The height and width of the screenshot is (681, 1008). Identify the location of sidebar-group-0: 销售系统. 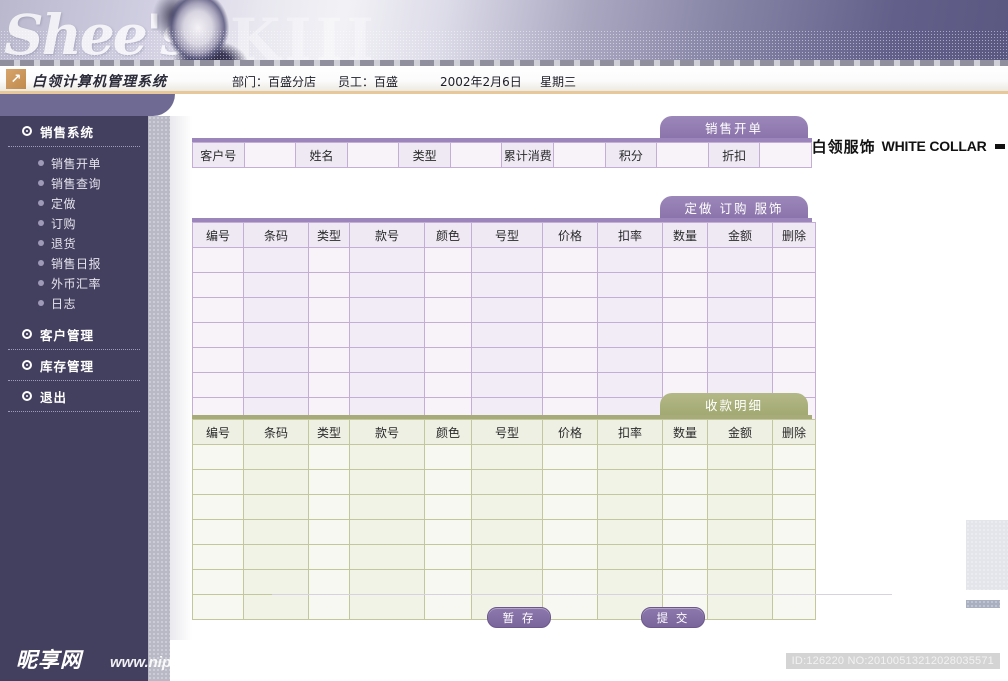
(74, 131).